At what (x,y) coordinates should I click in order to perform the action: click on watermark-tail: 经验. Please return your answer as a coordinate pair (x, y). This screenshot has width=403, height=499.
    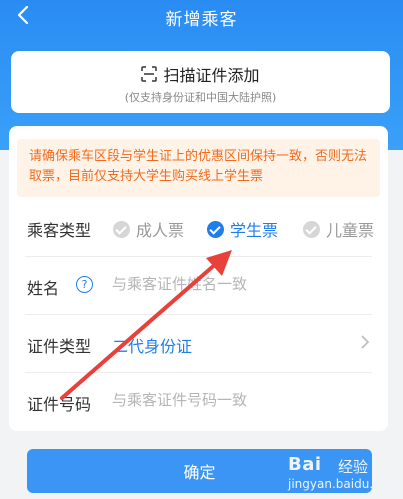
    Looking at the image, I should click on (353, 467).